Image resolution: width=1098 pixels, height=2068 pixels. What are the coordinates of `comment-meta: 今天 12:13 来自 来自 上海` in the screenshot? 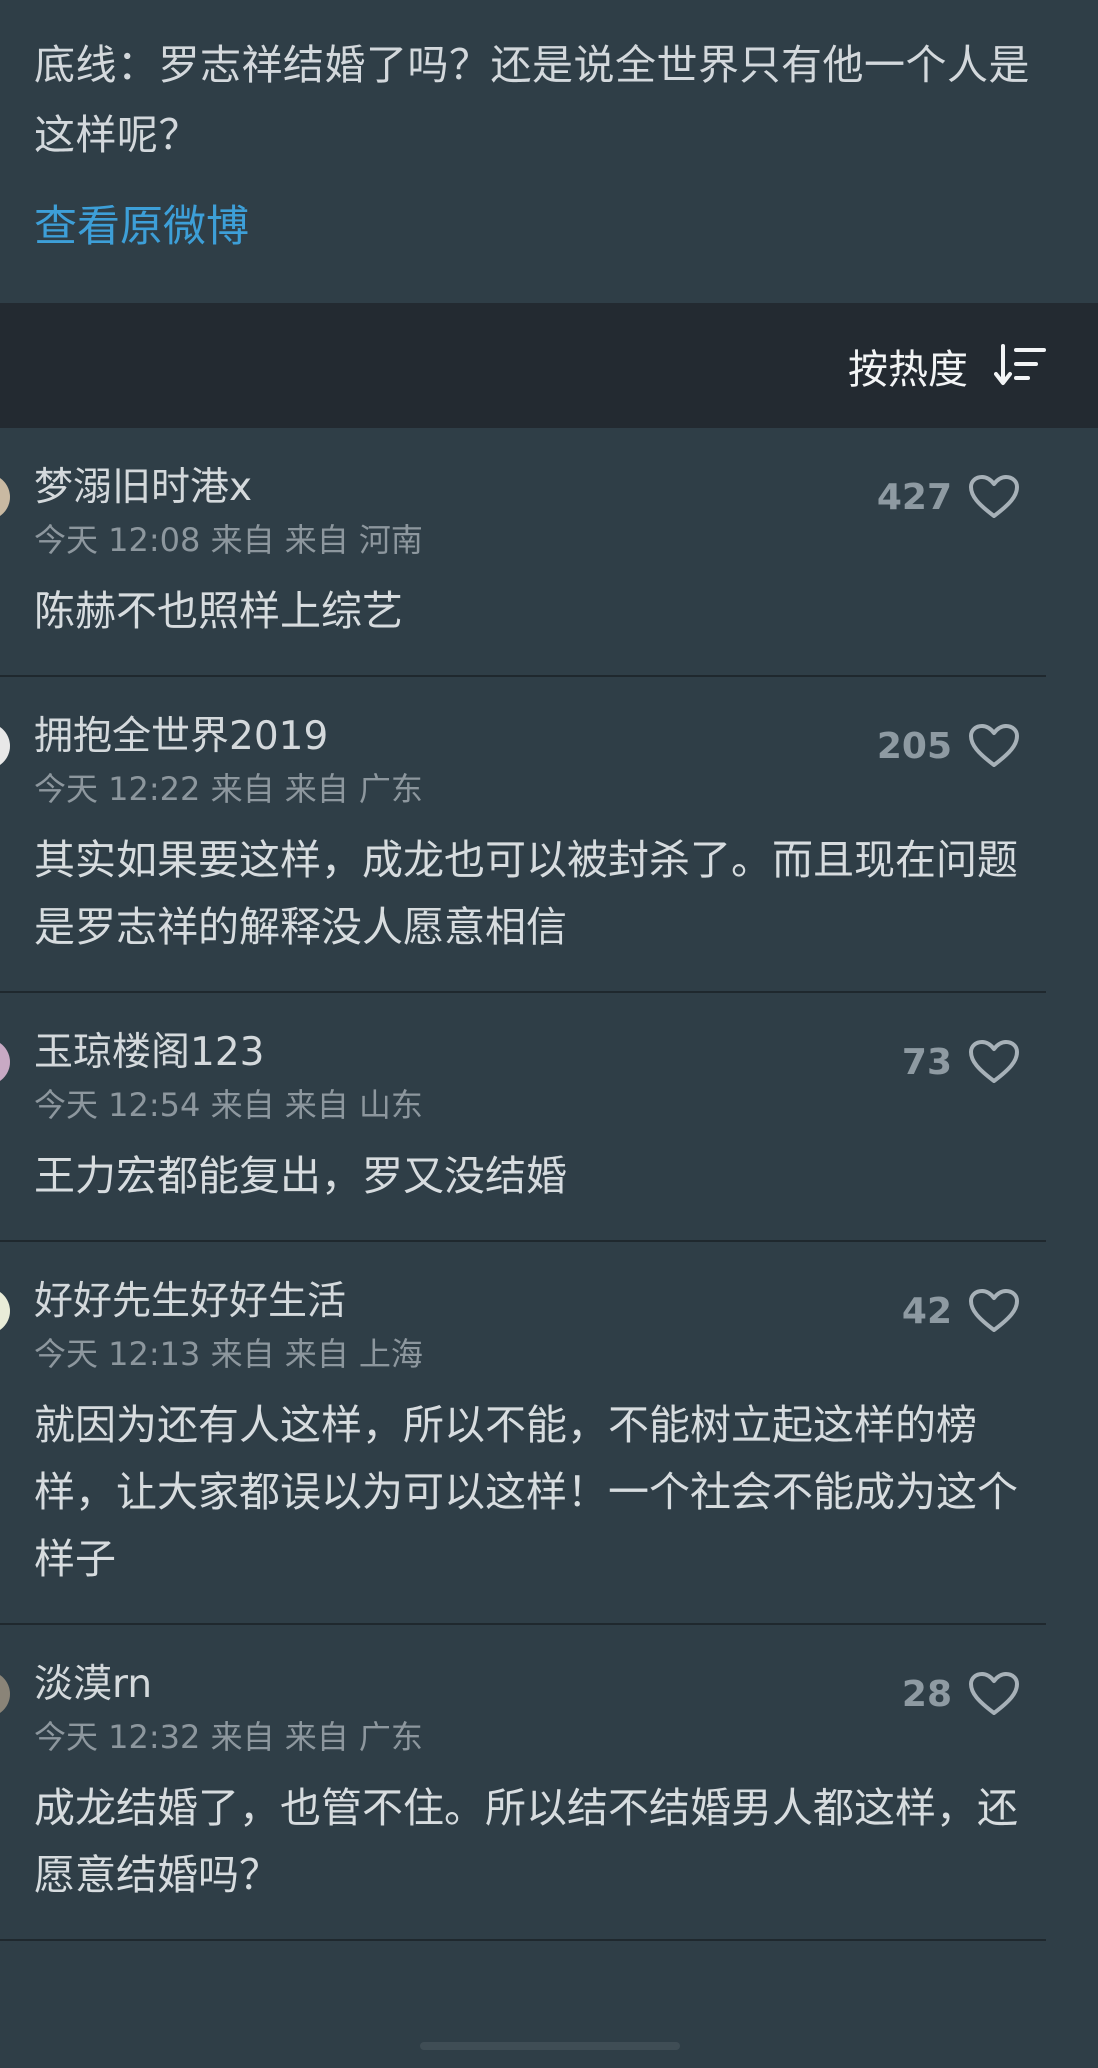 It's located at (228, 1354).